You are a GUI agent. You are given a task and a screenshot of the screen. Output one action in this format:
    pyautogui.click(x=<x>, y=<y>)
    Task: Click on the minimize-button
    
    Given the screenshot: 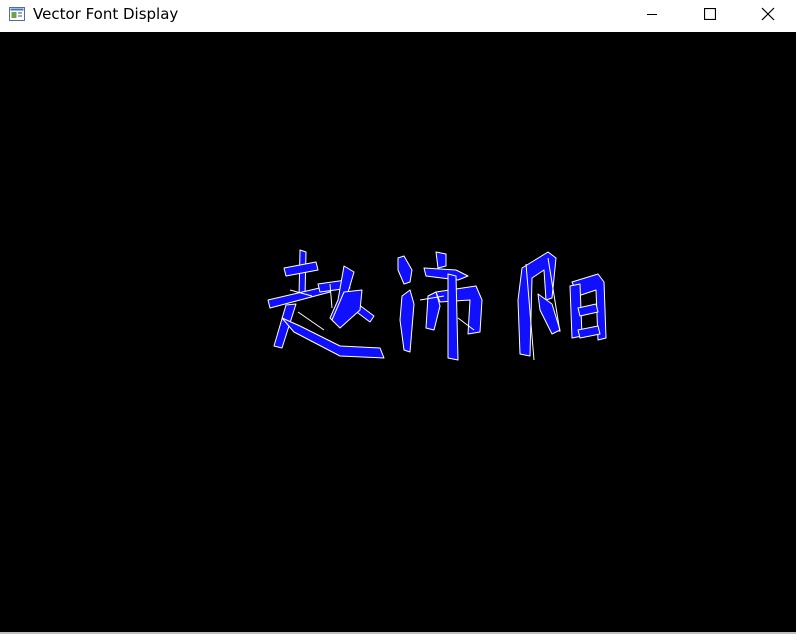 What is the action you would take?
    pyautogui.click(x=652, y=14)
    